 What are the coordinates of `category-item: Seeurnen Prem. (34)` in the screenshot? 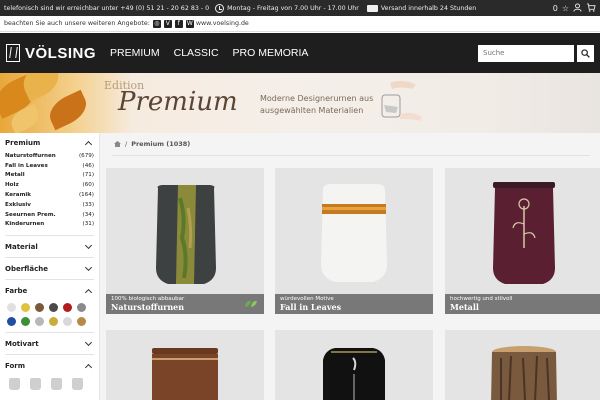 It's located at (49, 215).